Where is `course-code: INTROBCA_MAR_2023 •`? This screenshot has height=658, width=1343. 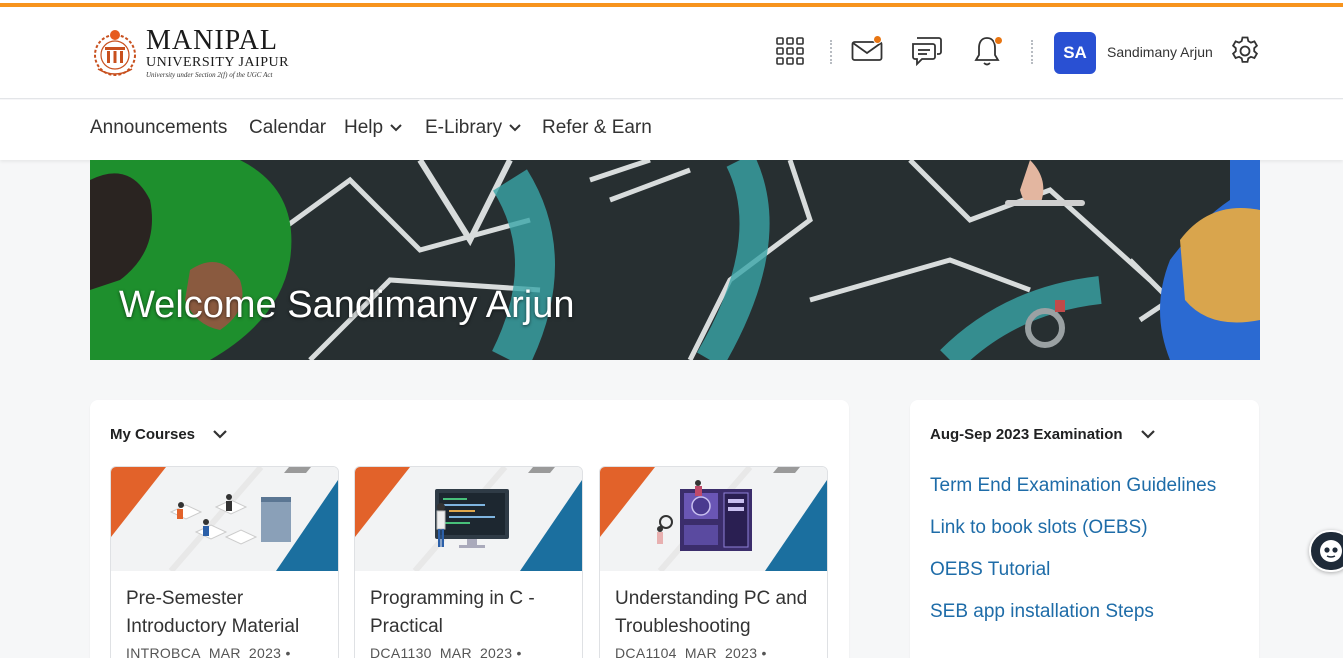
course-code: INTROBCA_MAR_2023 • is located at coordinates (208, 651).